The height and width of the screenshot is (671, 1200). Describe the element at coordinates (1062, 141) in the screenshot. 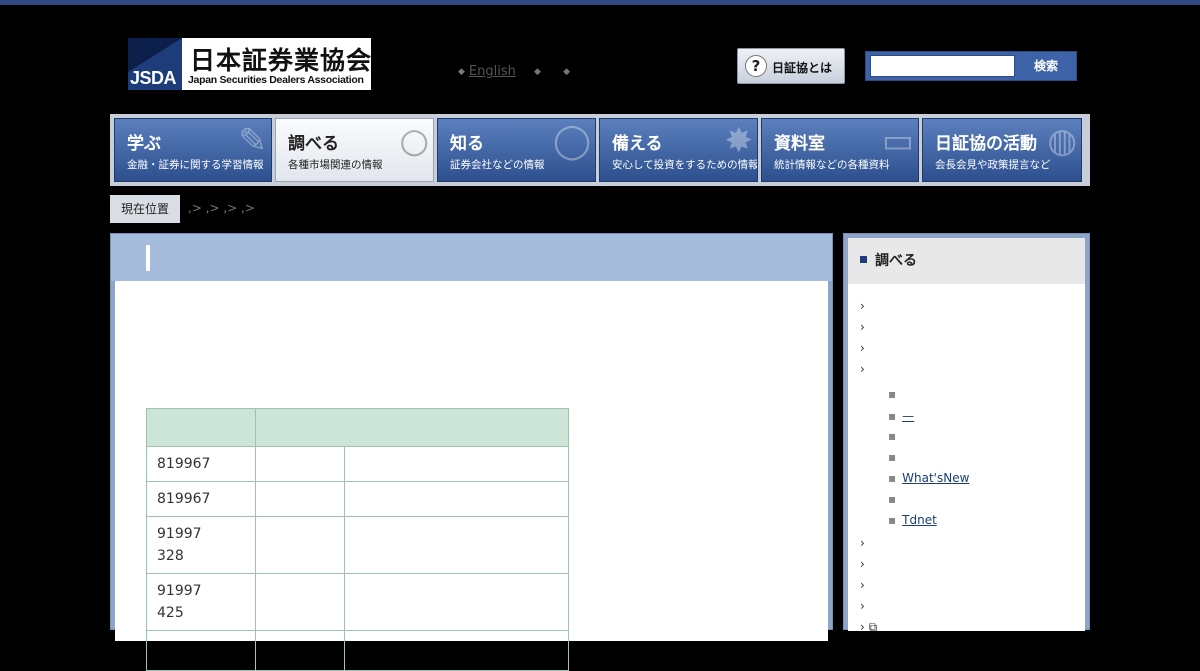

I see `globe-icon: ◍` at that location.